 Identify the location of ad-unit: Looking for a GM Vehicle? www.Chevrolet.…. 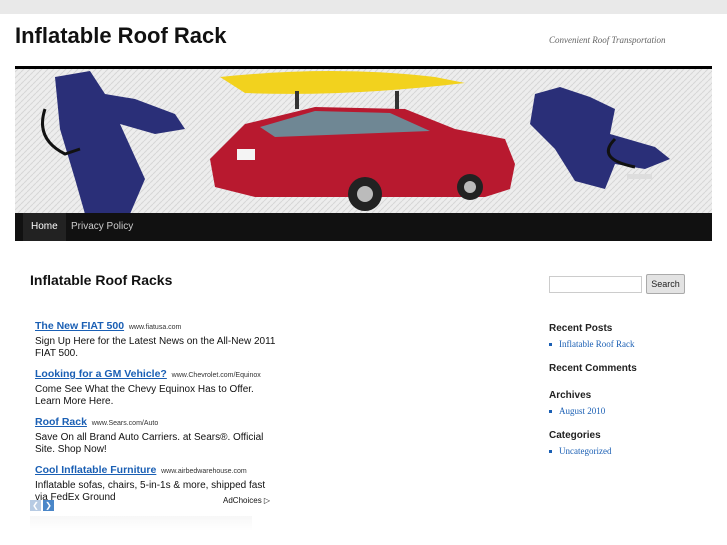
(157, 388).